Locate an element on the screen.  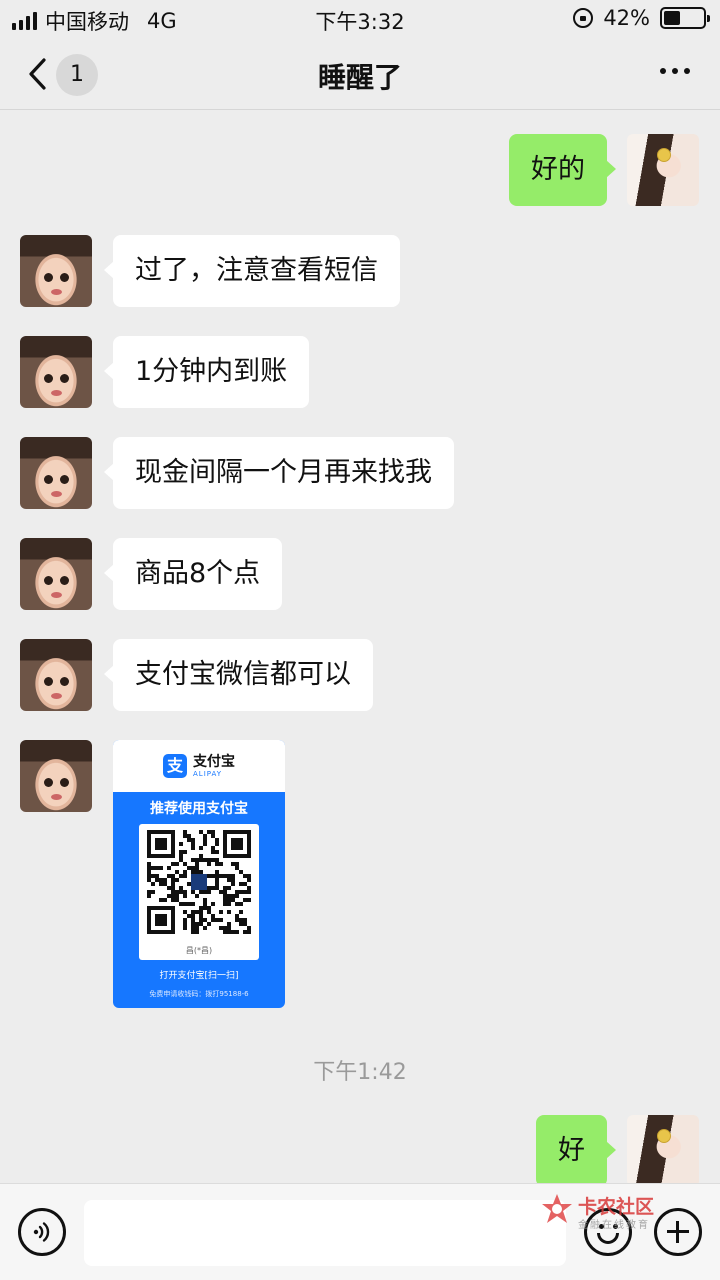
qr-headline: 推荐使用支付宝 is located at coordinates (199, 809).